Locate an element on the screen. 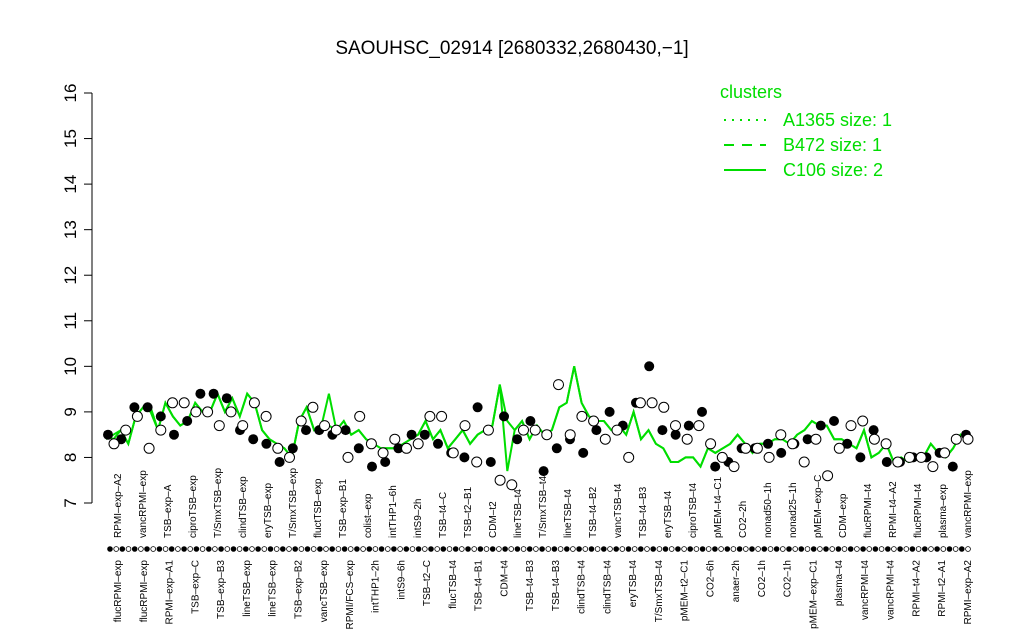 This screenshot has width=1024, height=640. top-category-label: flucRPMI–t4 is located at coordinates (868, 510).